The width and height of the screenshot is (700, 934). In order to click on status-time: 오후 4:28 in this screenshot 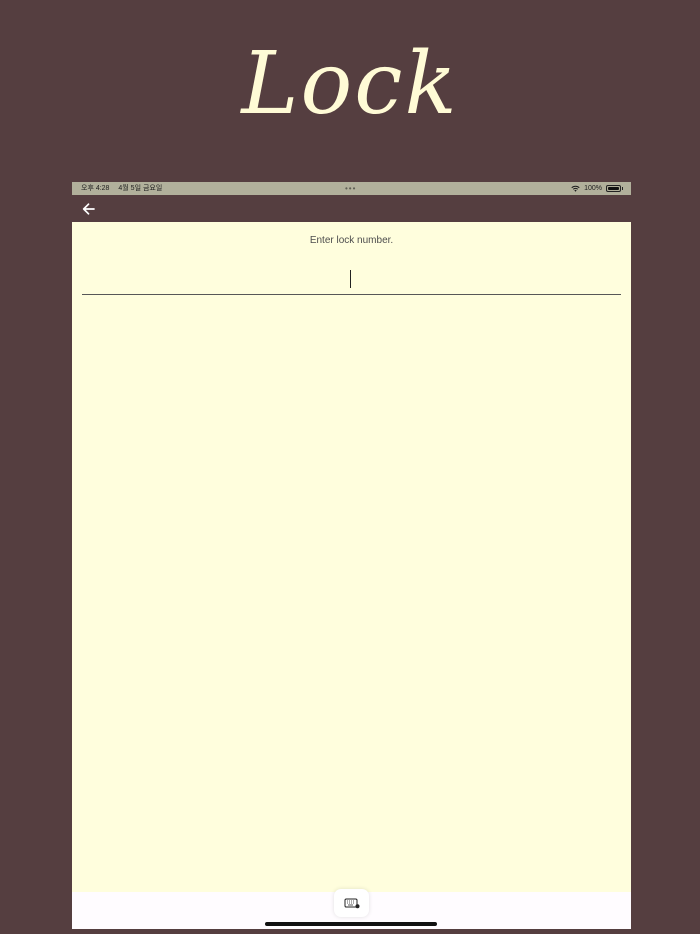, I will do `click(95, 188)`.